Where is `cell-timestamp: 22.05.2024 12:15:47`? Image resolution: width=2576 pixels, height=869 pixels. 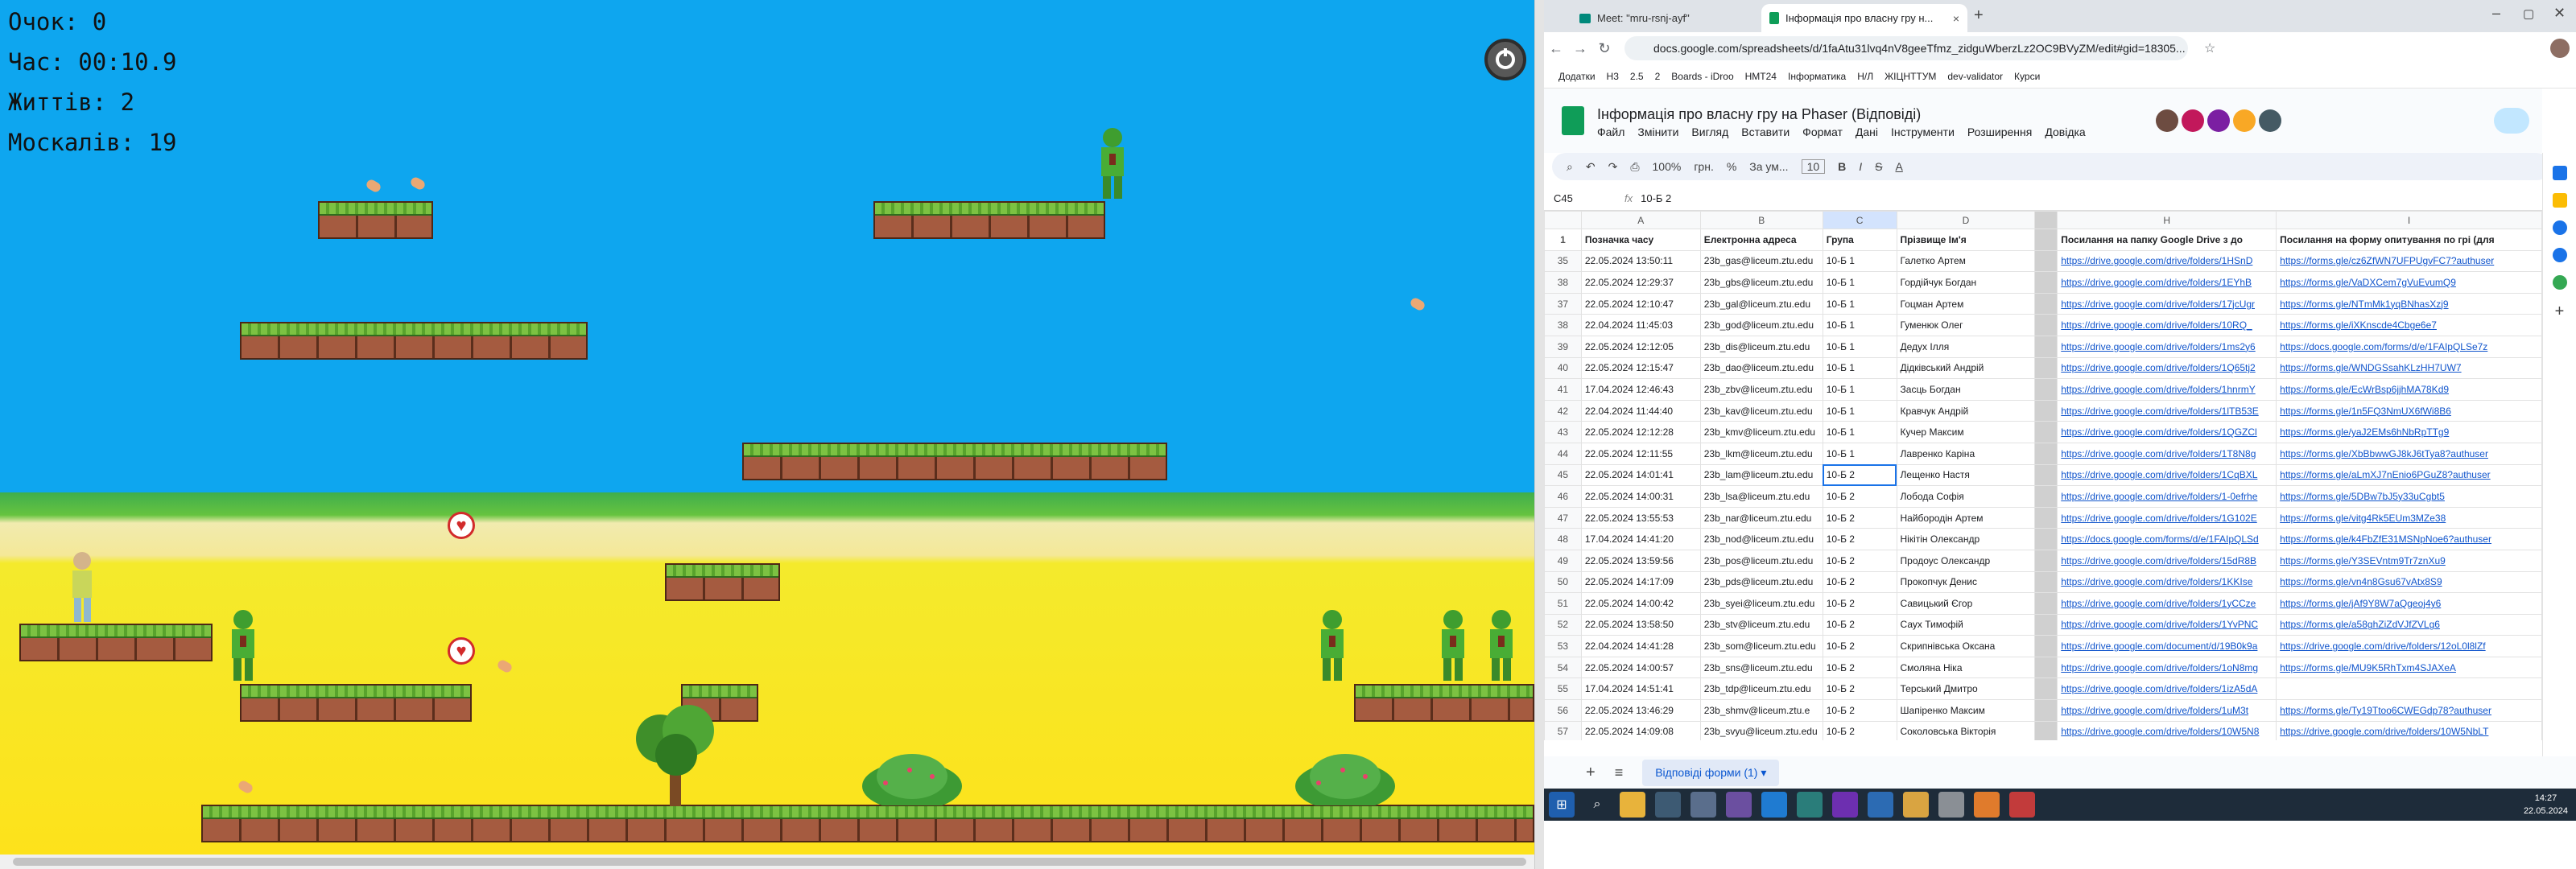 cell-timestamp: 22.05.2024 12:15:47 is located at coordinates (1640, 368).